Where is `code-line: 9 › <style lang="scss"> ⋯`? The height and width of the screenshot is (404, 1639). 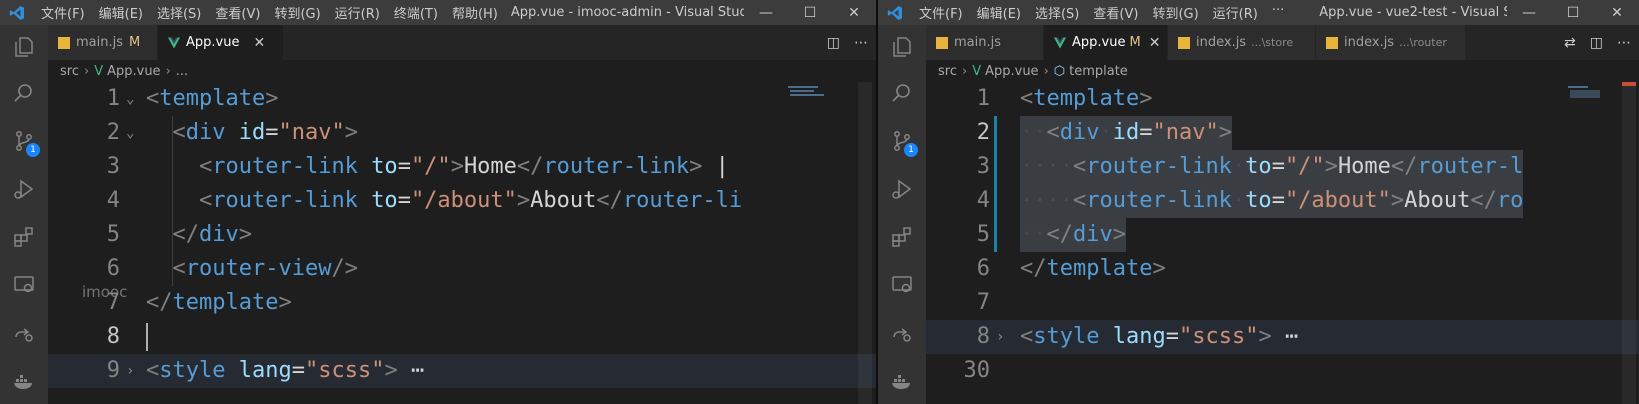 code-line: 9 › <style lang="scss"> ⋯ is located at coordinates (462, 371).